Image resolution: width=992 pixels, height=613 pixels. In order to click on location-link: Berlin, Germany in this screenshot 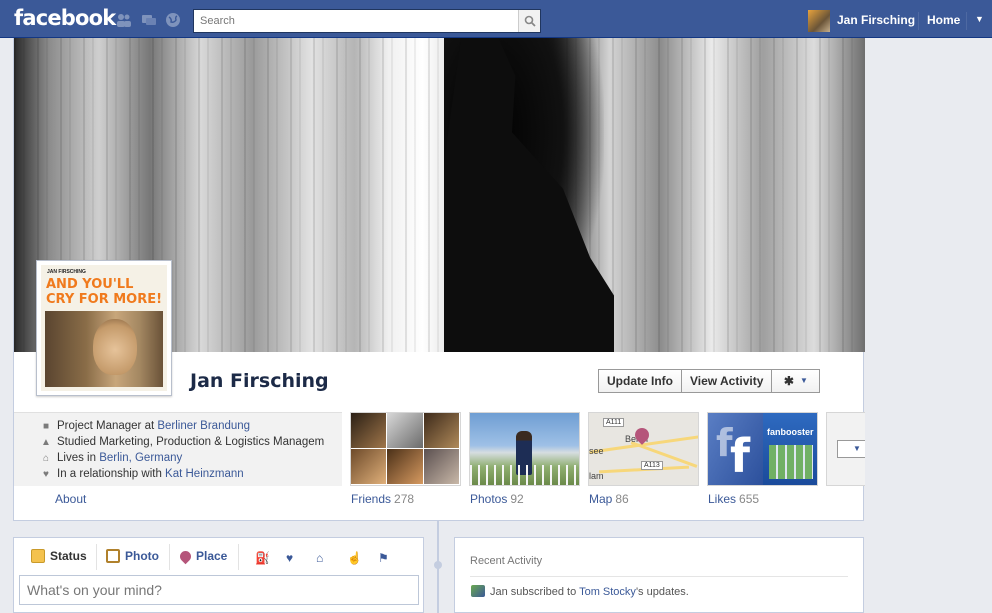, I will do `click(140, 458)`.